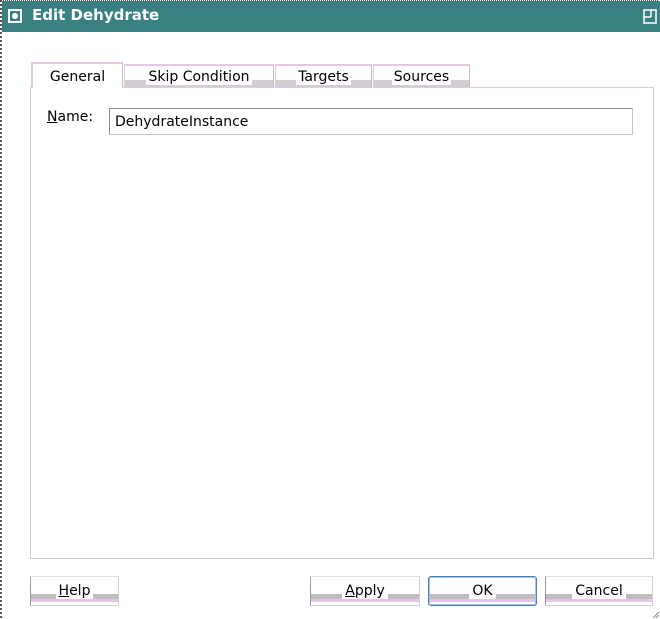 The height and width of the screenshot is (619, 660). Describe the element at coordinates (350, 591) in the screenshot. I see `apply-button-mnemonic: A` at that location.